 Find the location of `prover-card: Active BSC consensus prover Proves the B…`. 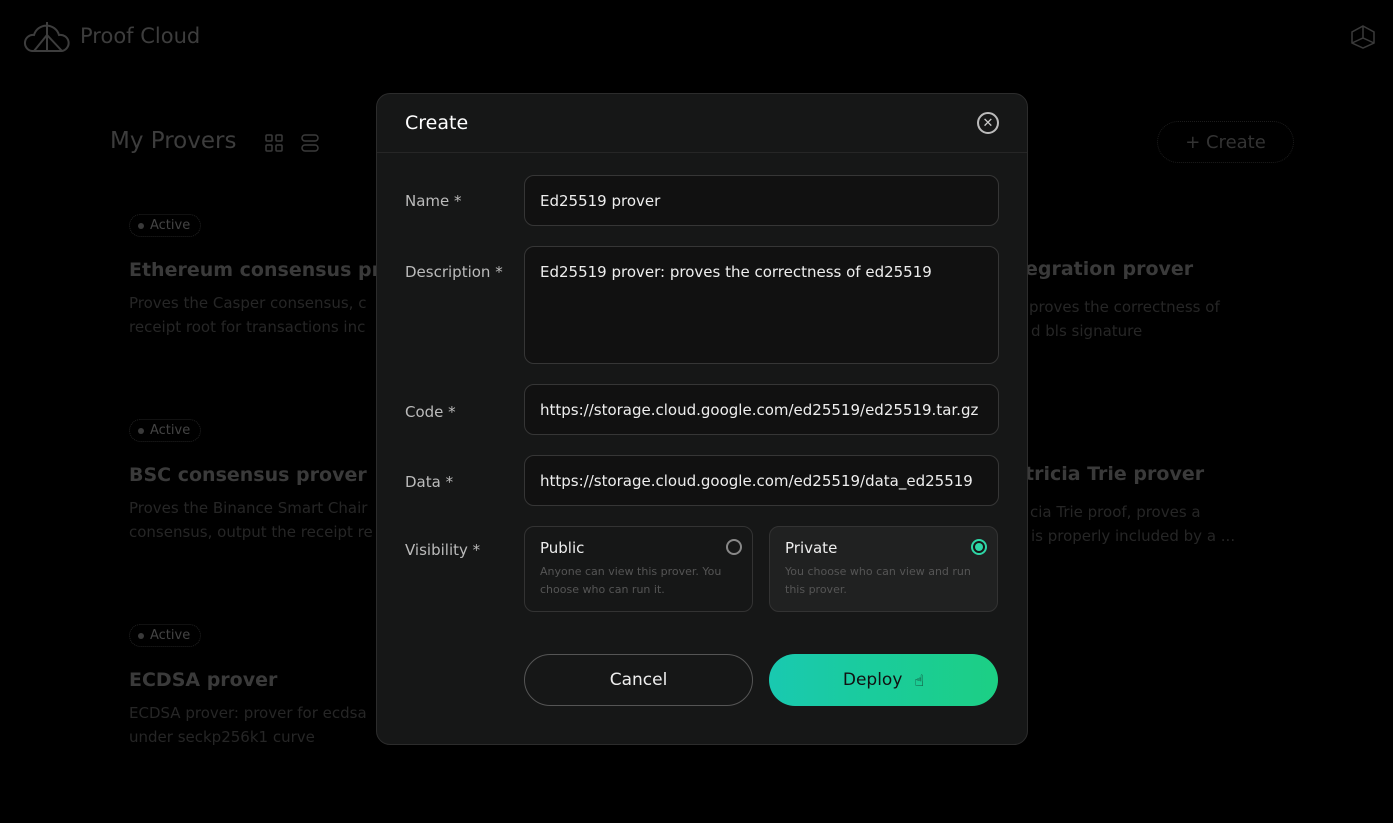

prover-card: Active BSC consensus prover Proves the B… is located at coordinates (251, 481).